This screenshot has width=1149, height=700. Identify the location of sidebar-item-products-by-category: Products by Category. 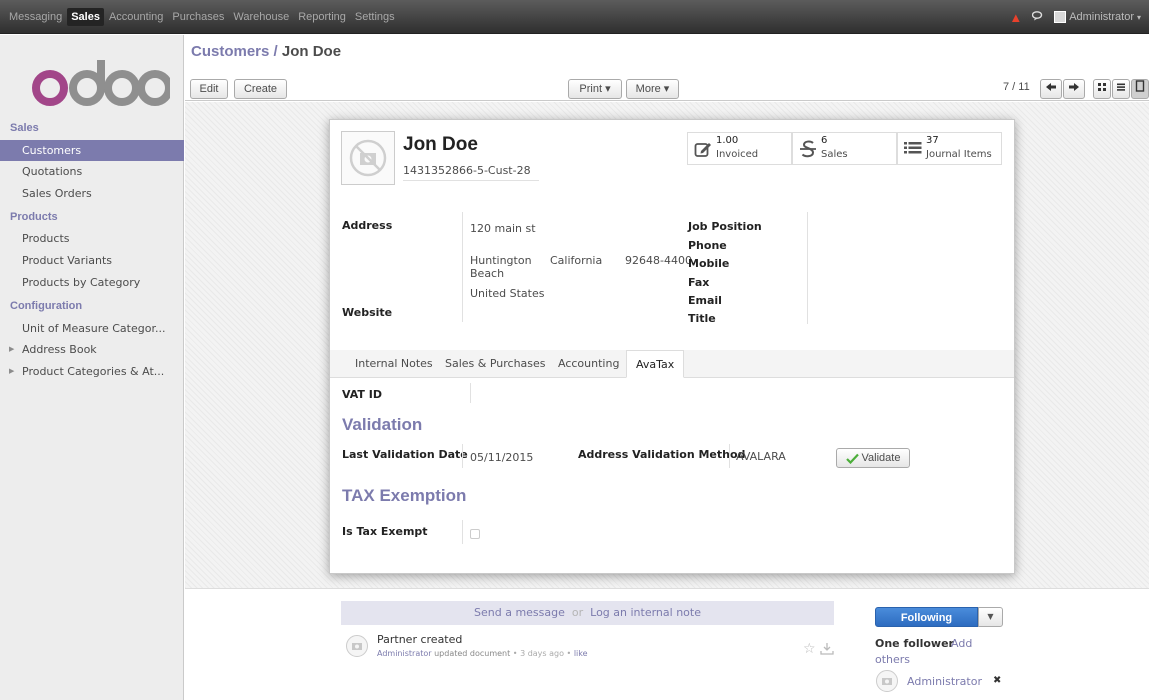
(92, 282).